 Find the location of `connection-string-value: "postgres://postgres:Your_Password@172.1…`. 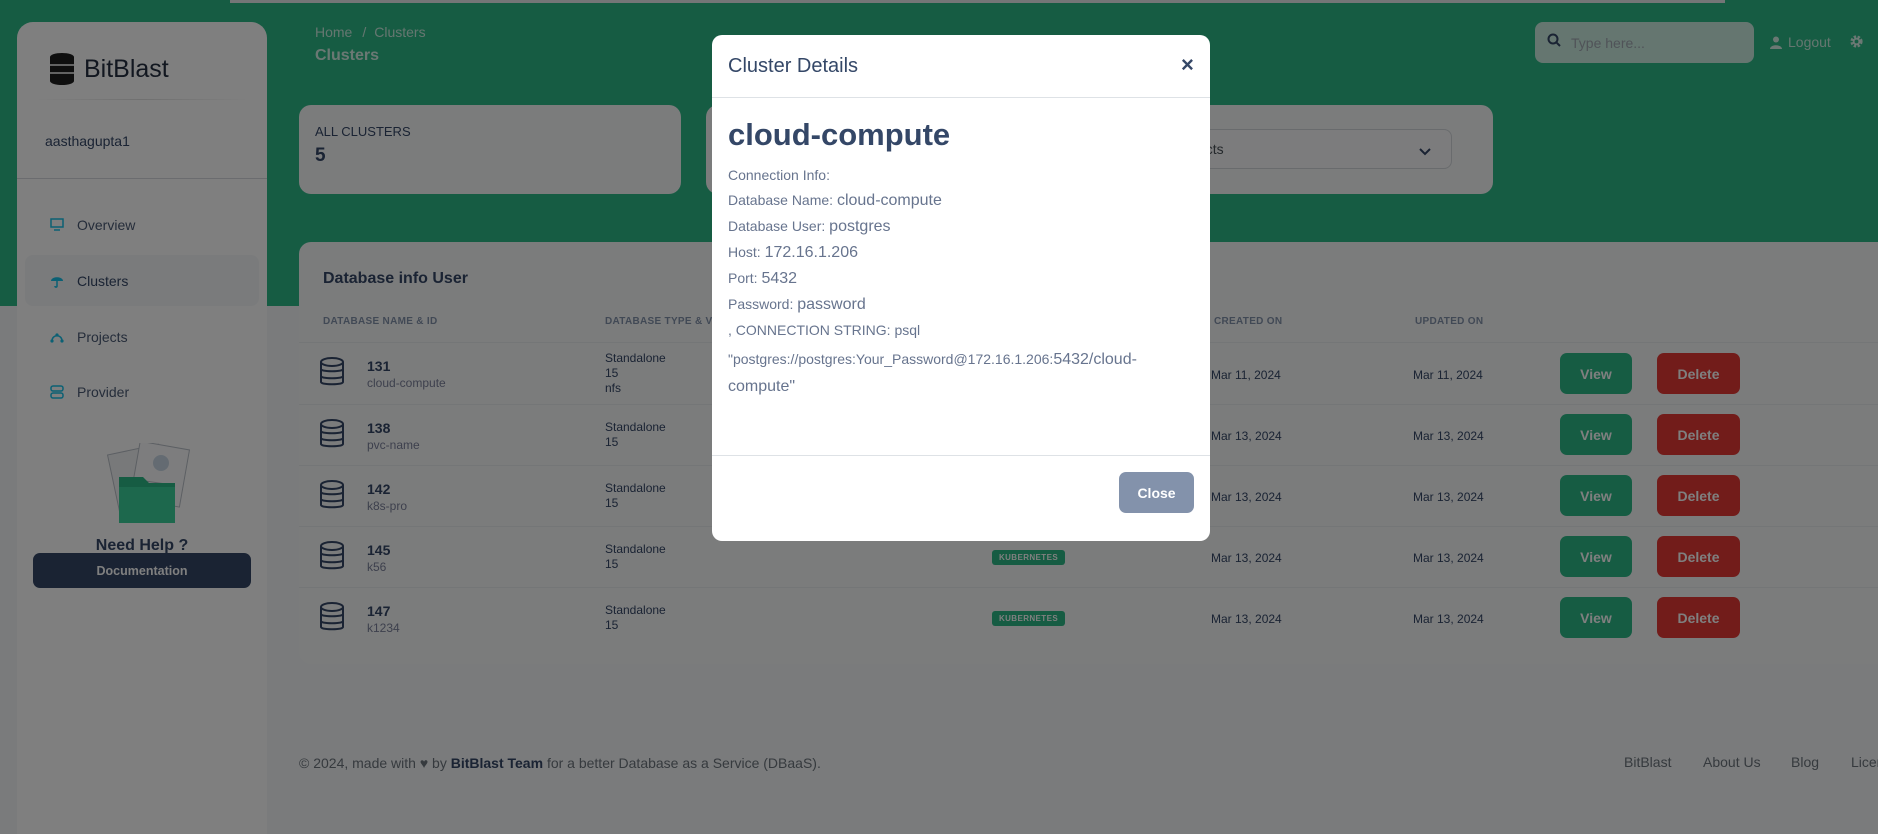

connection-string-value: "postgres://postgres:Your_Password@172.1… is located at coordinates (953, 373).